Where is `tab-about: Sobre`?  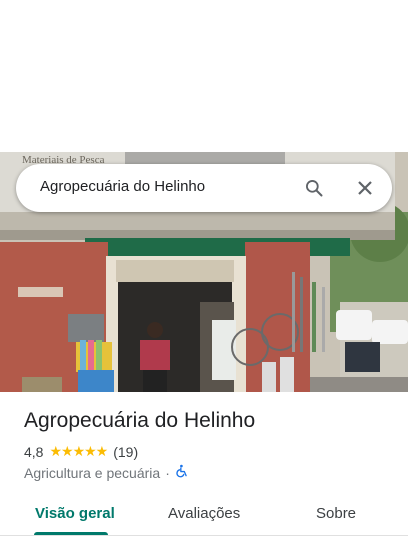
tab-about: Sobre is located at coordinates (336, 513).